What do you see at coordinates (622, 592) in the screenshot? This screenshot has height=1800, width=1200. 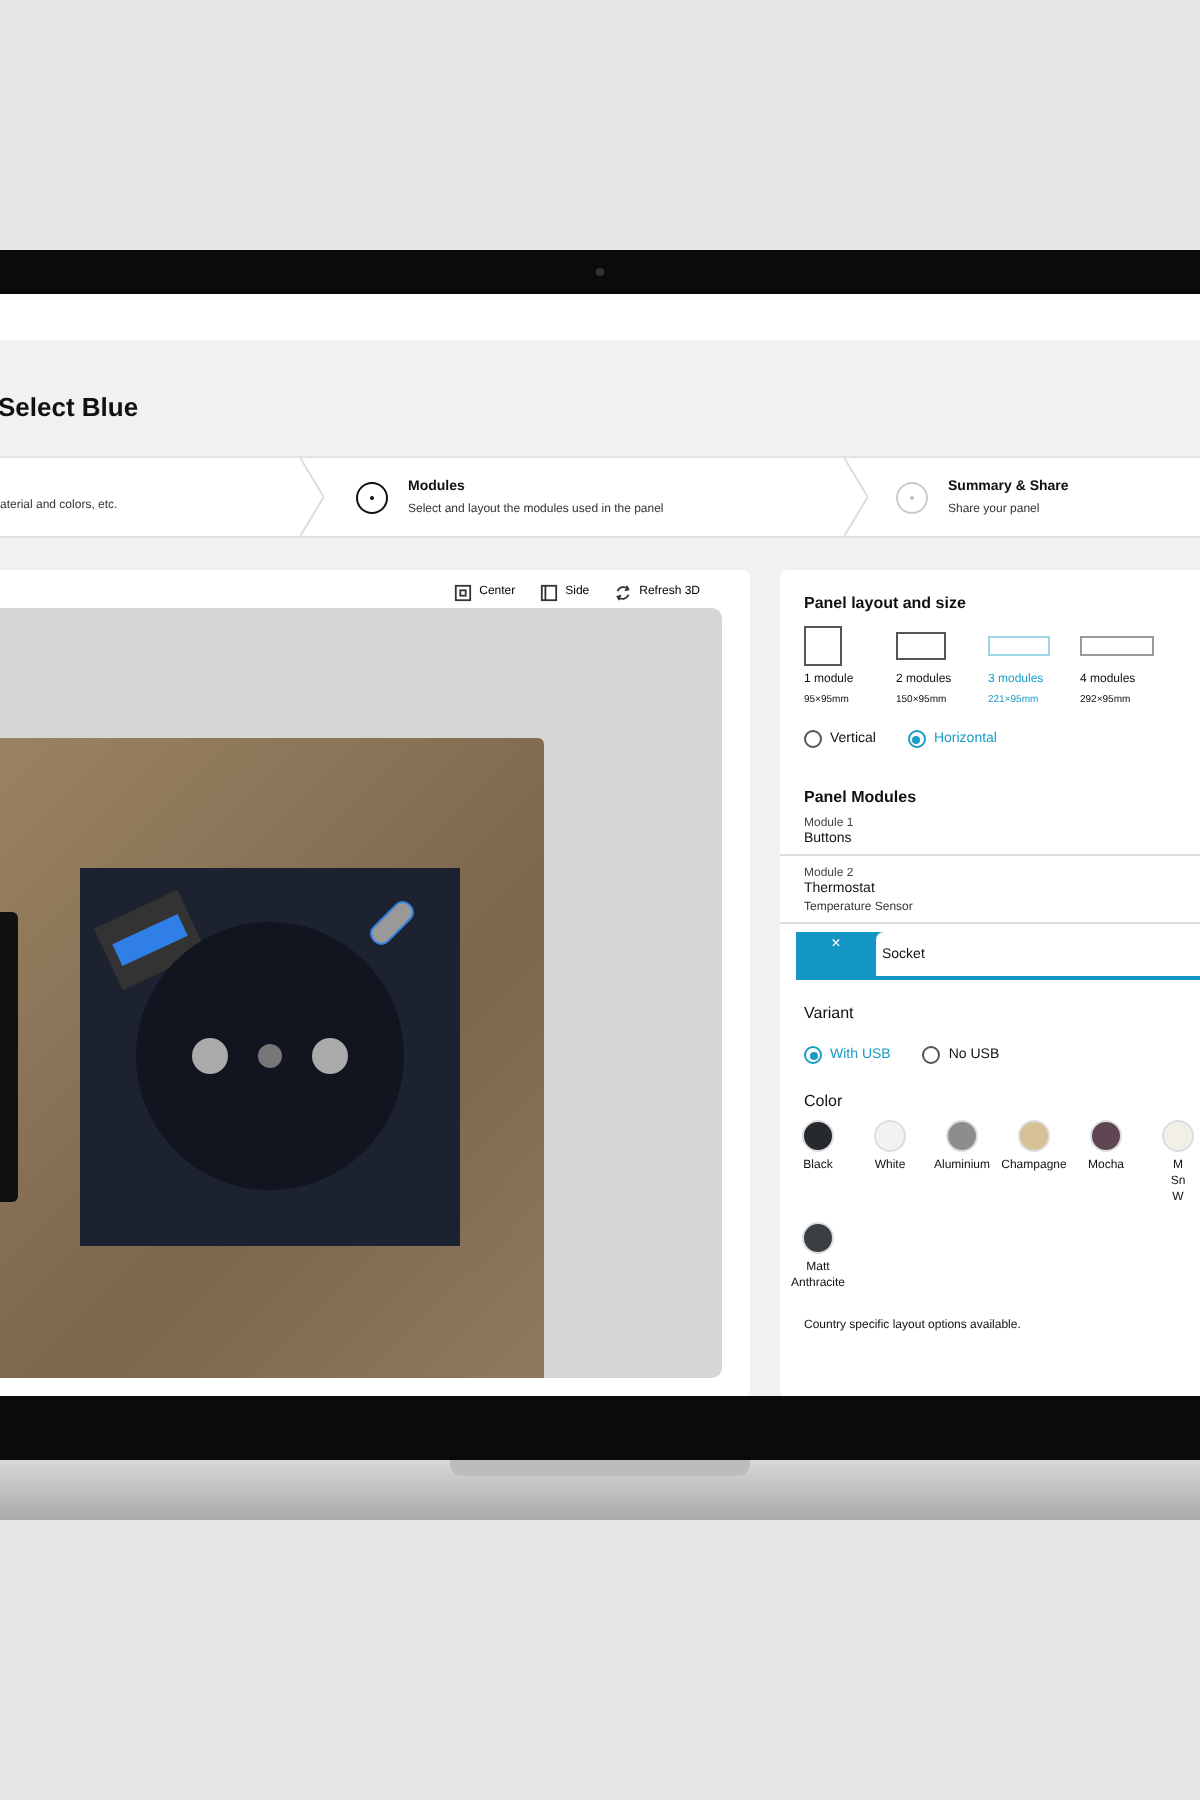 I see `refresh-icon` at bounding box center [622, 592].